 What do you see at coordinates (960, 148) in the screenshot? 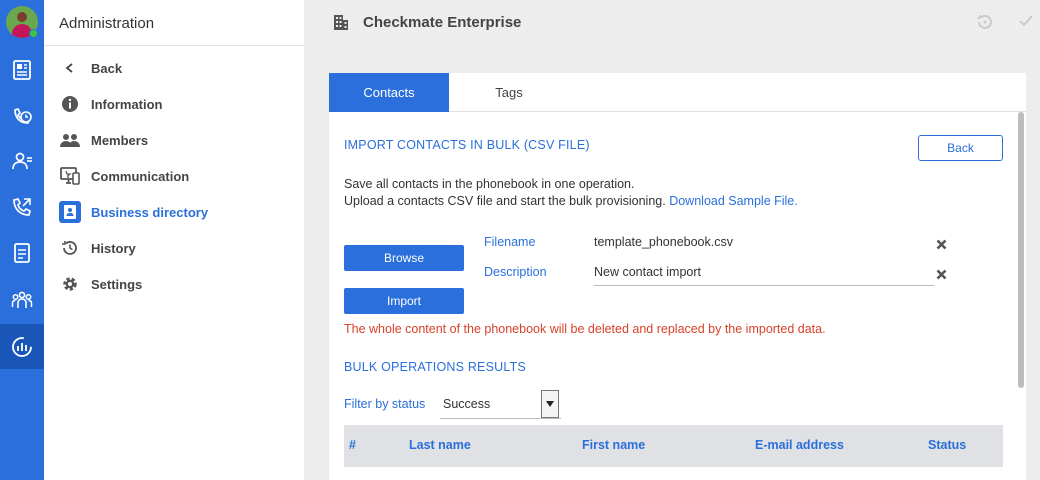
I see `back-button: Back` at bounding box center [960, 148].